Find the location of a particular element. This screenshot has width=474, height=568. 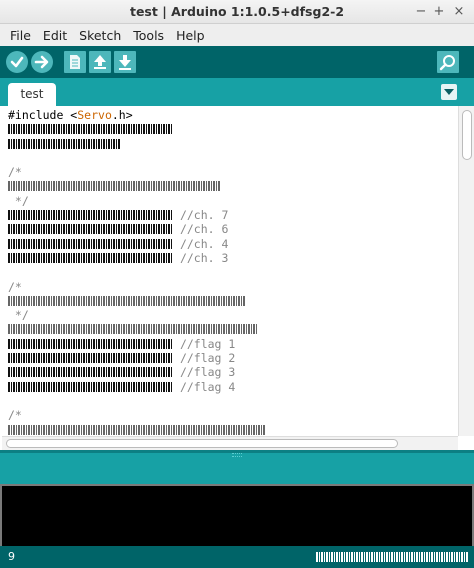

open-button is located at coordinates (100, 62).